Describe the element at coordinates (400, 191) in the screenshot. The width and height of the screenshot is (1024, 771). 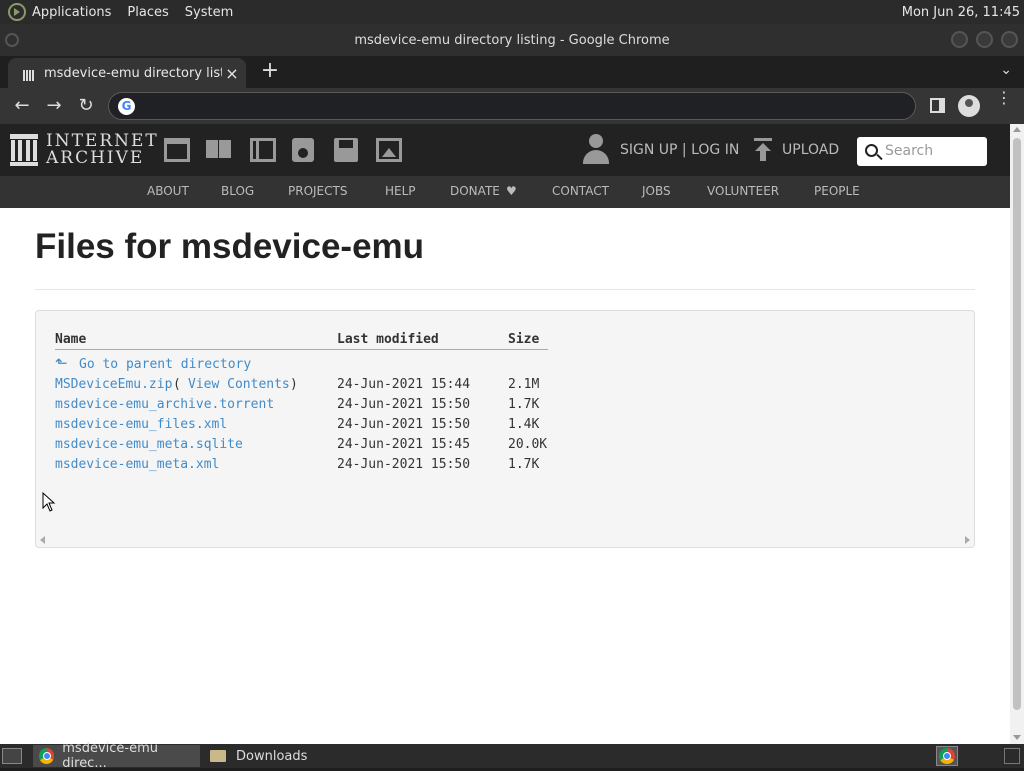
I see `nav-help: HELP` at that location.